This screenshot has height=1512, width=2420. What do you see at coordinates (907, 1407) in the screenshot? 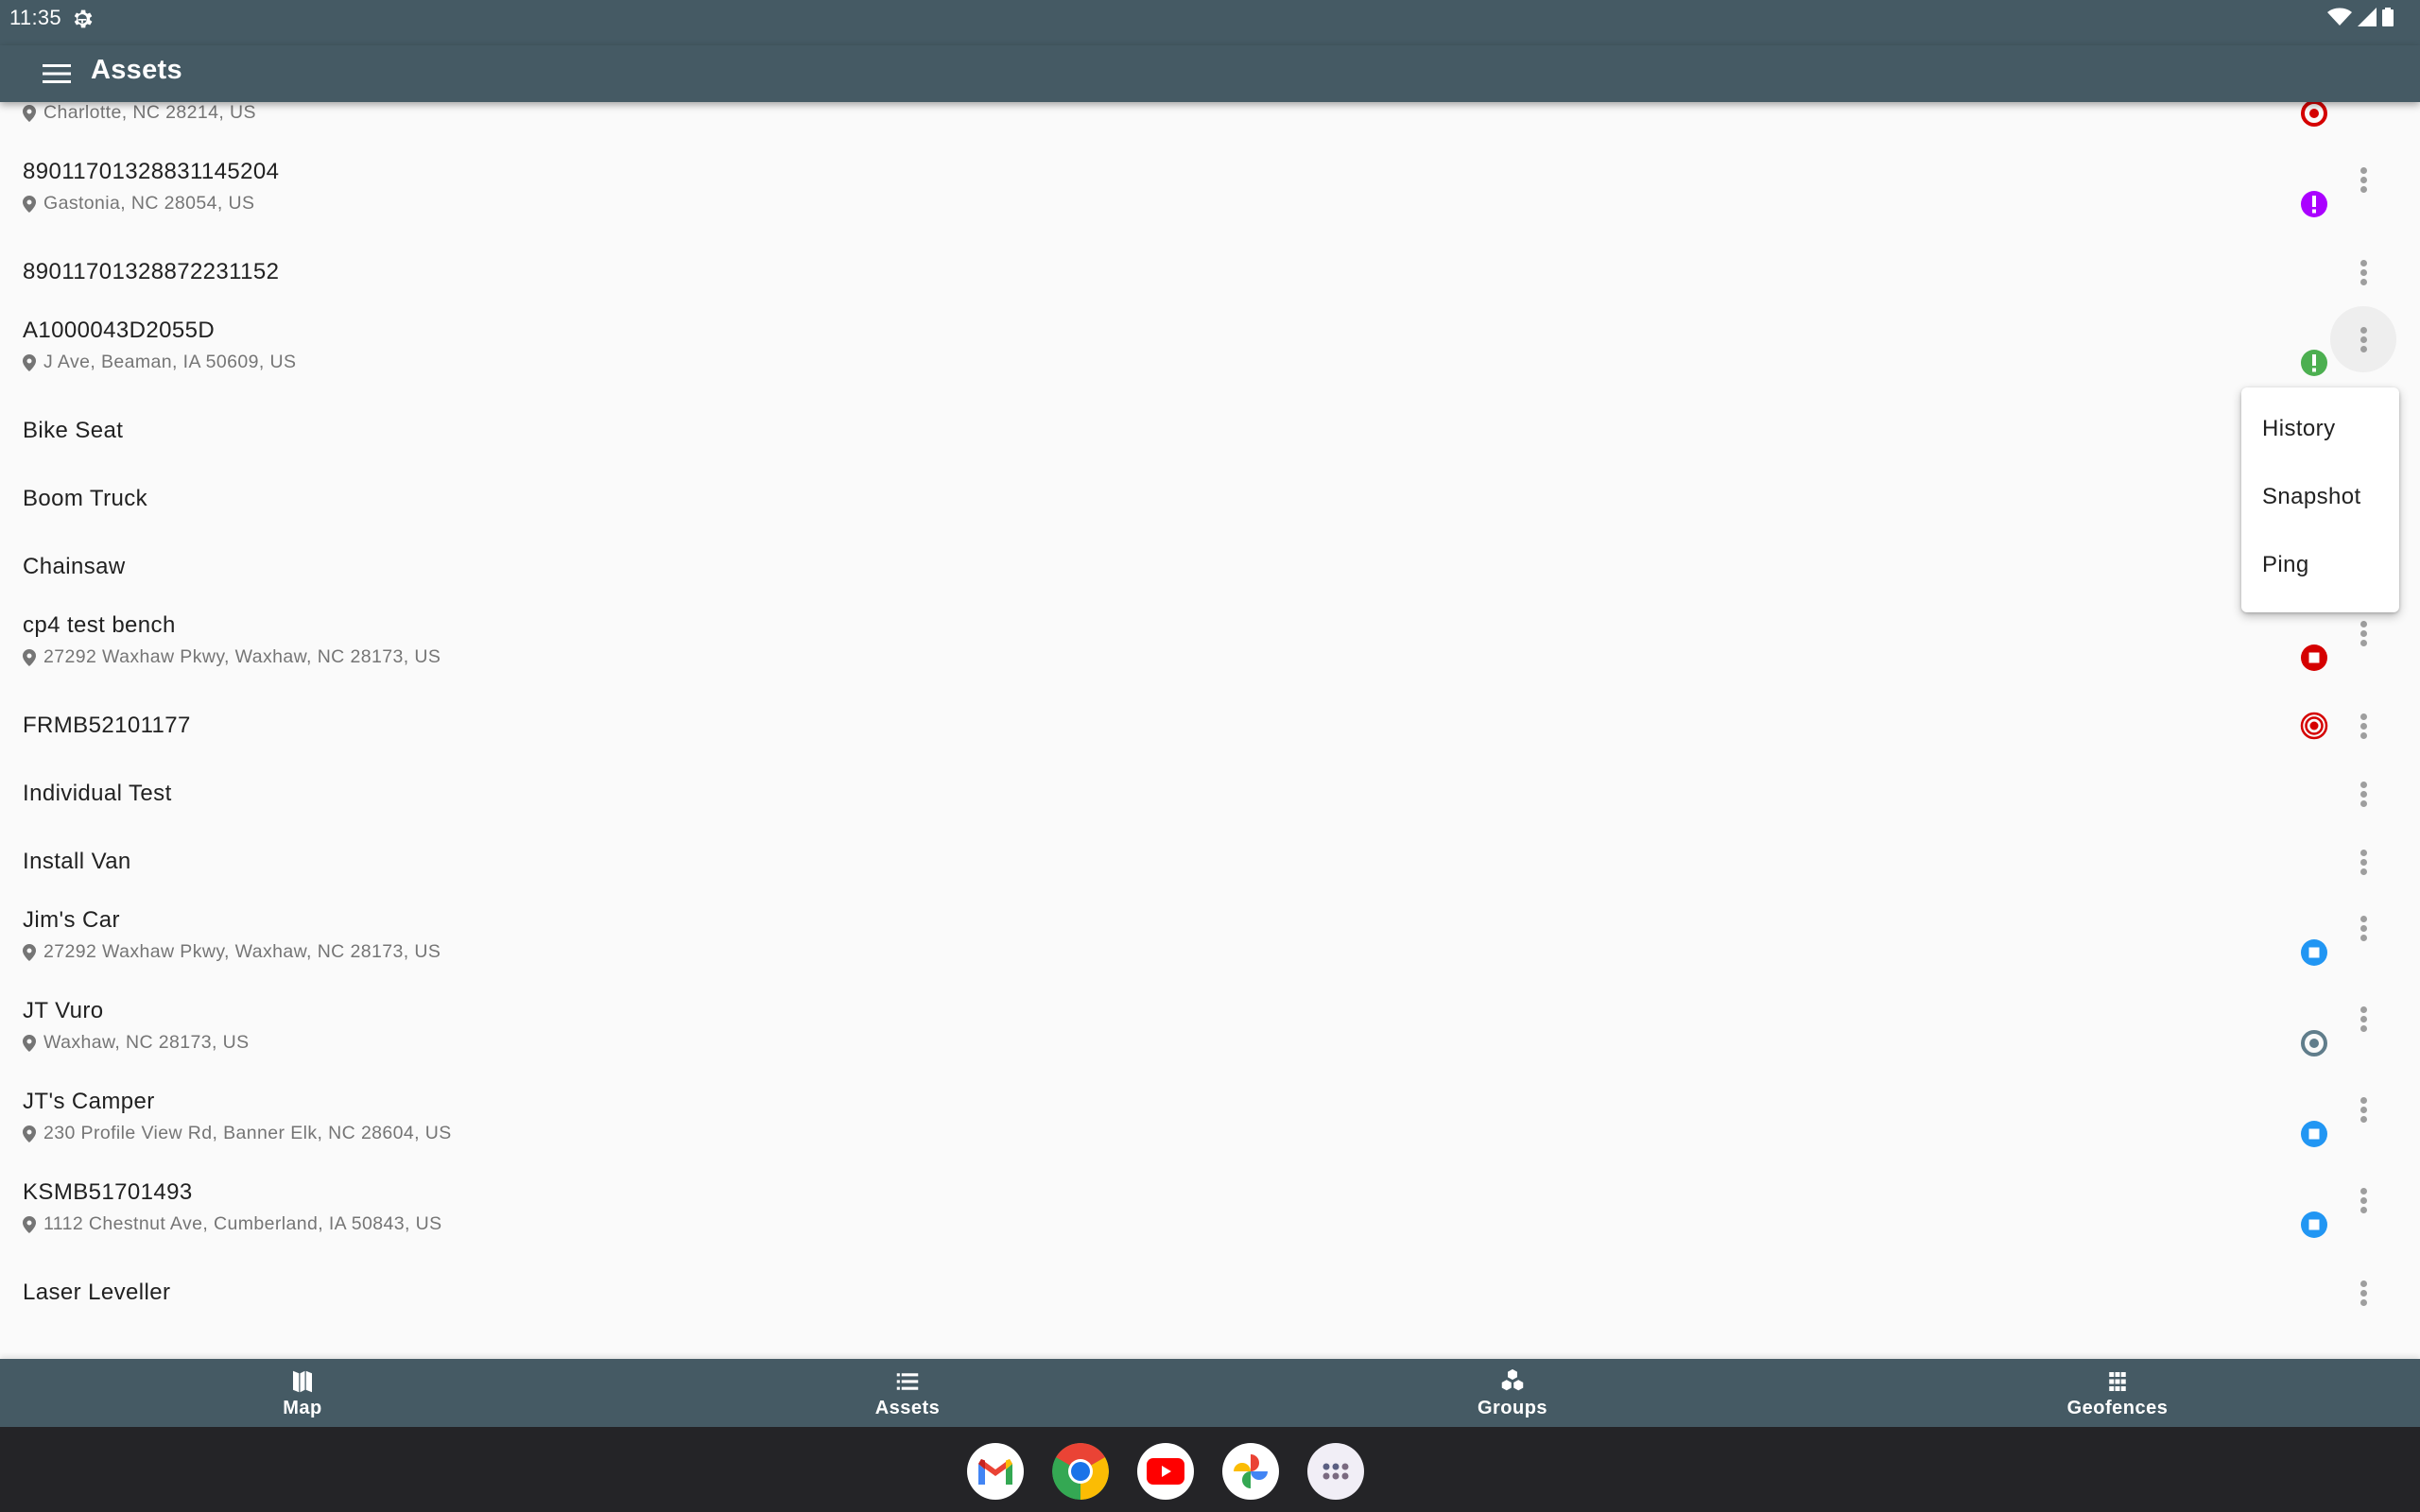
I see `tab-assets-label: Assets` at bounding box center [907, 1407].